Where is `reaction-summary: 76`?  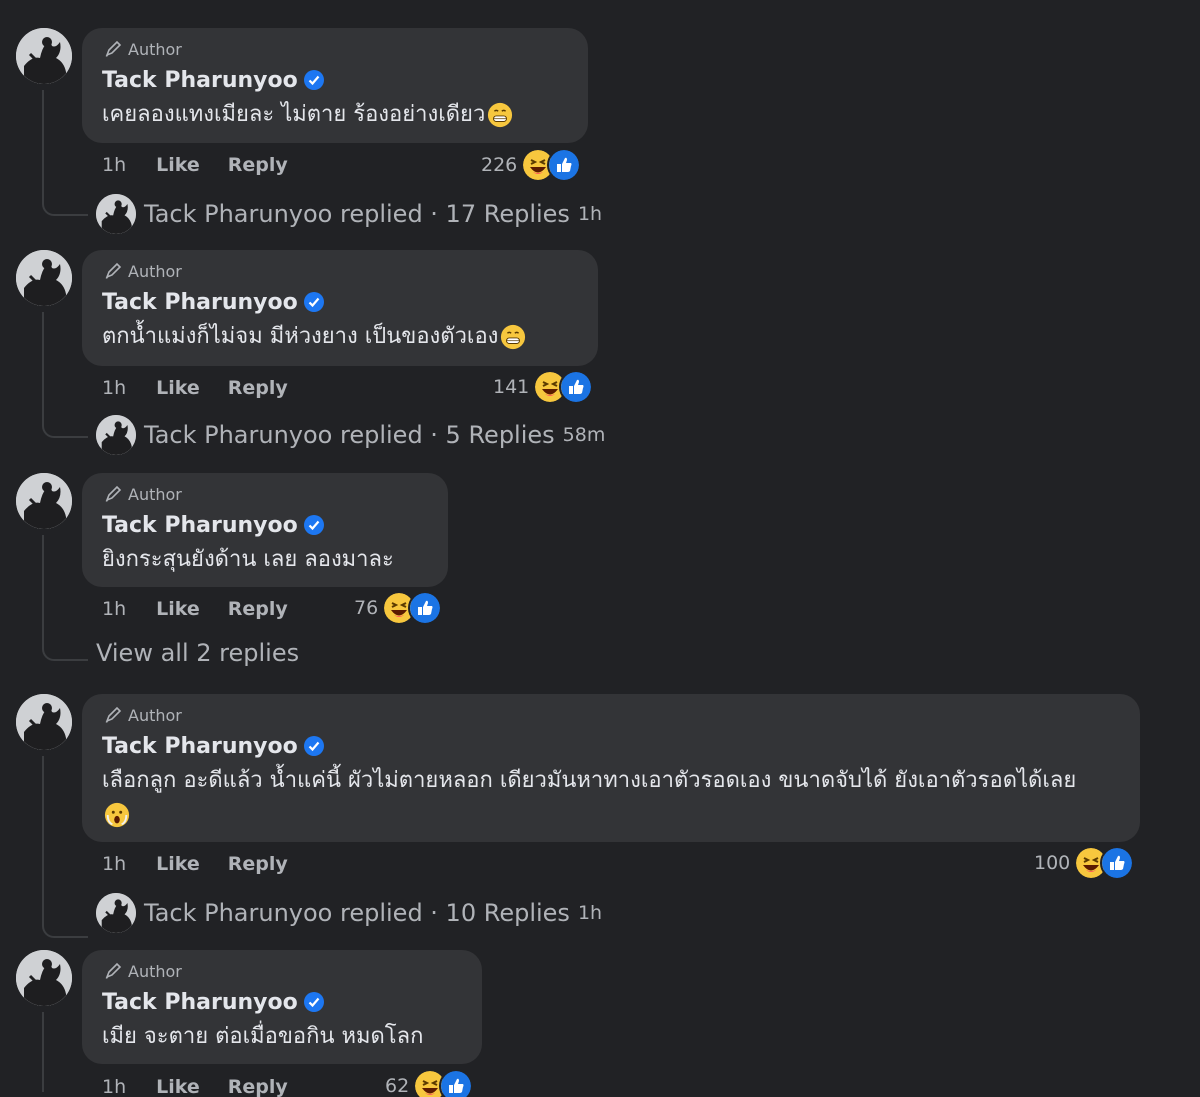 reaction-summary: 76 is located at coordinates (398, 608).